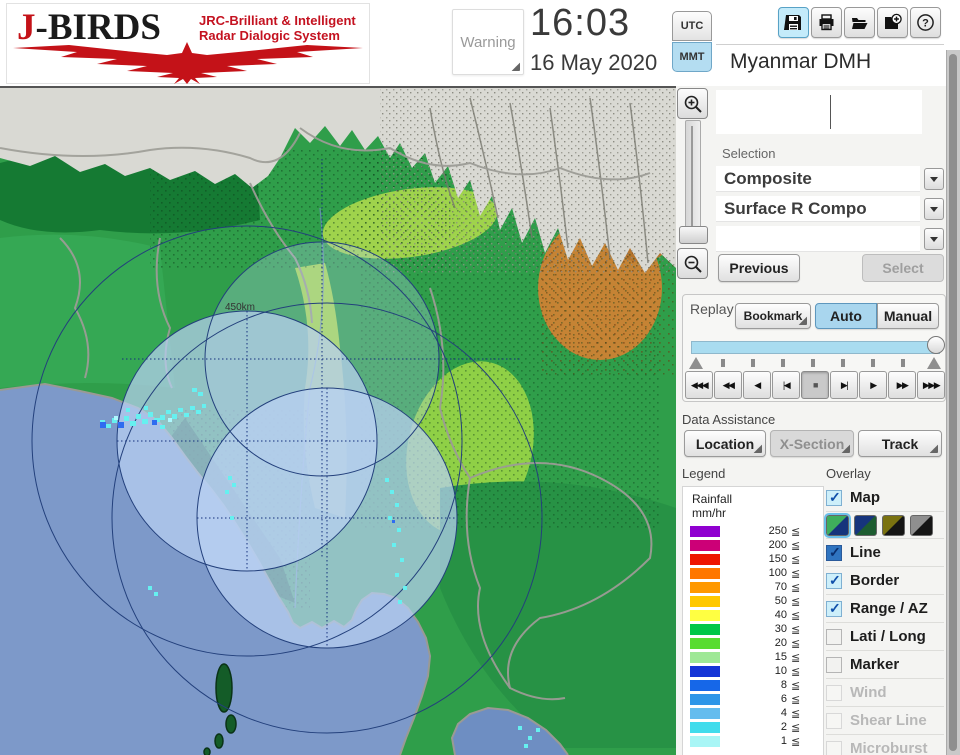 This screenshot has height=755, width=960. I want to click on legend-value: 10, so click(780, 671).